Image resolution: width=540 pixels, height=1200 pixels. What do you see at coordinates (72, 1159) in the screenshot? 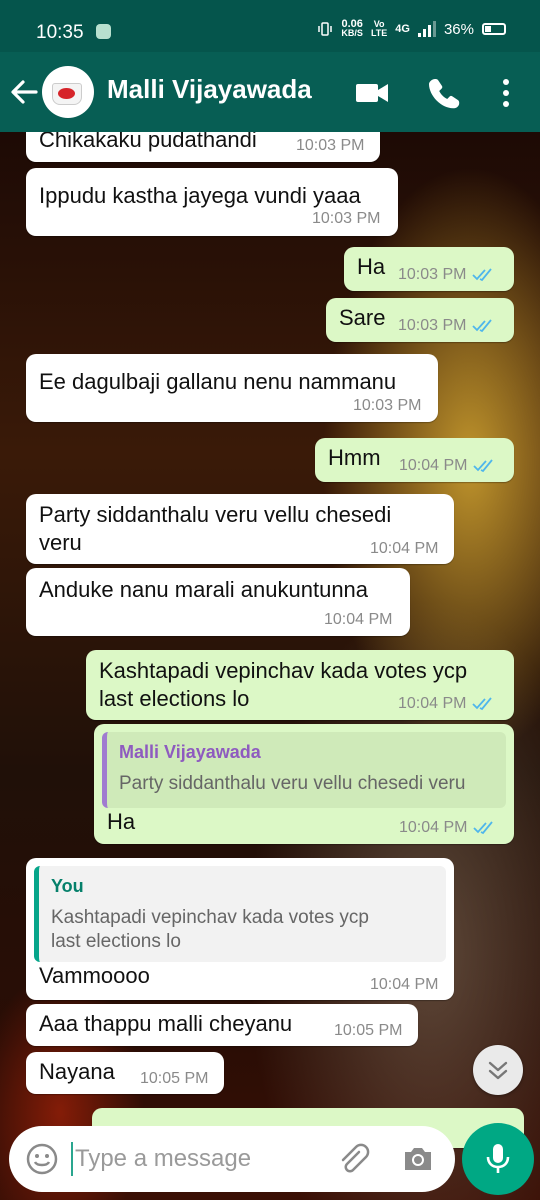
I see `text-cursor` at bounding box center [72, 1159].